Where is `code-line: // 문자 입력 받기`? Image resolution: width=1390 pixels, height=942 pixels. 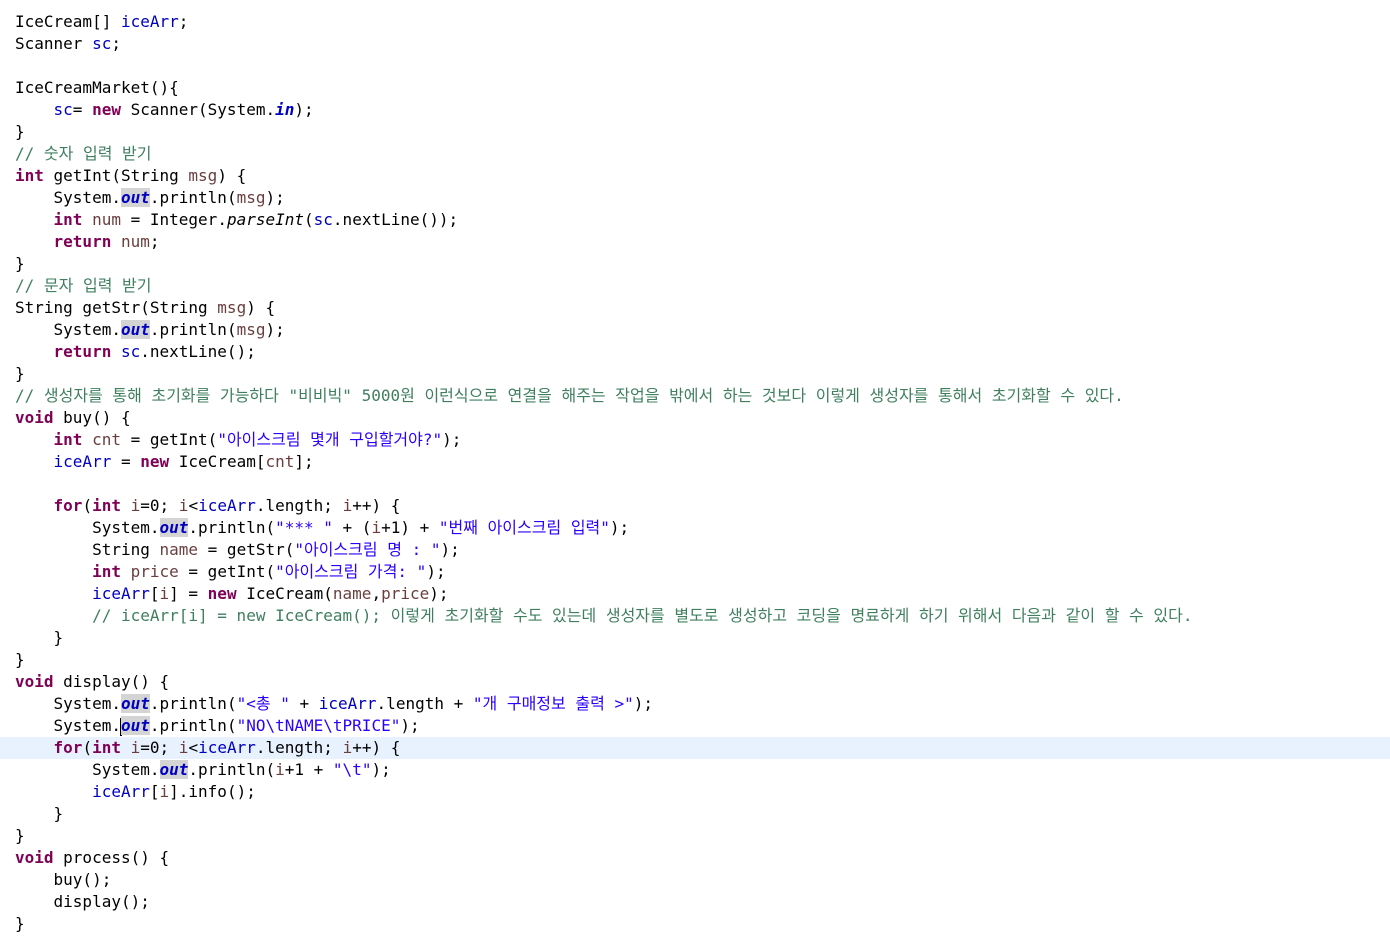
code-line: // 문자 입력 받기 is located at coordinates (695, 286).